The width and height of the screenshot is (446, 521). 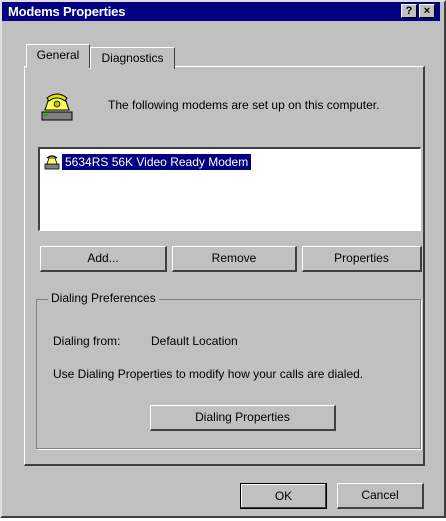 What do you see at coordinates (234, 259) in the screenshot?
I see `remove-button: Remove` at bounding box center [234, 259].